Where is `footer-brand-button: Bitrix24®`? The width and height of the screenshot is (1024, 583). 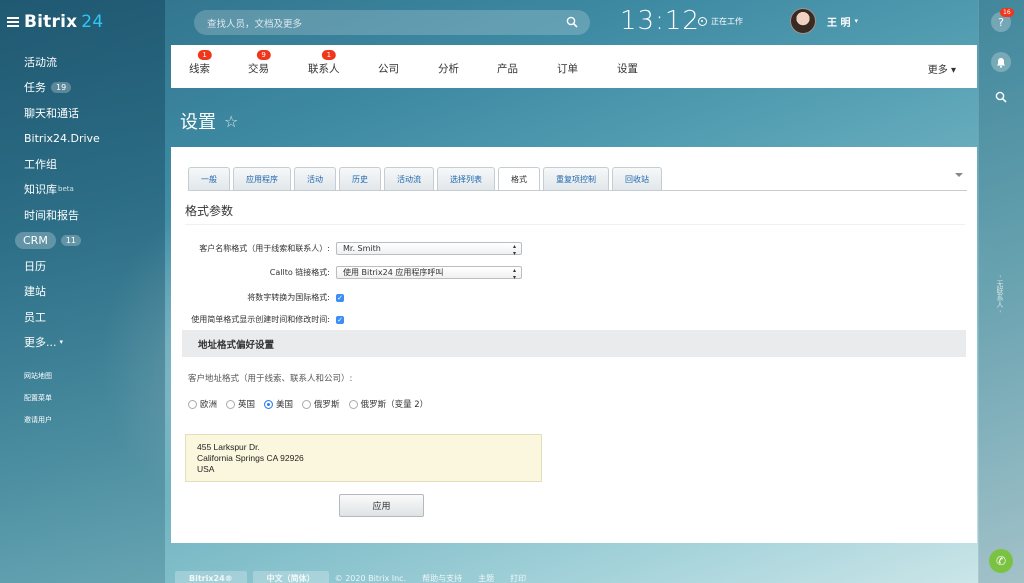 footer-brand-button: Bitrix24® is located at coordinates (211, 577).